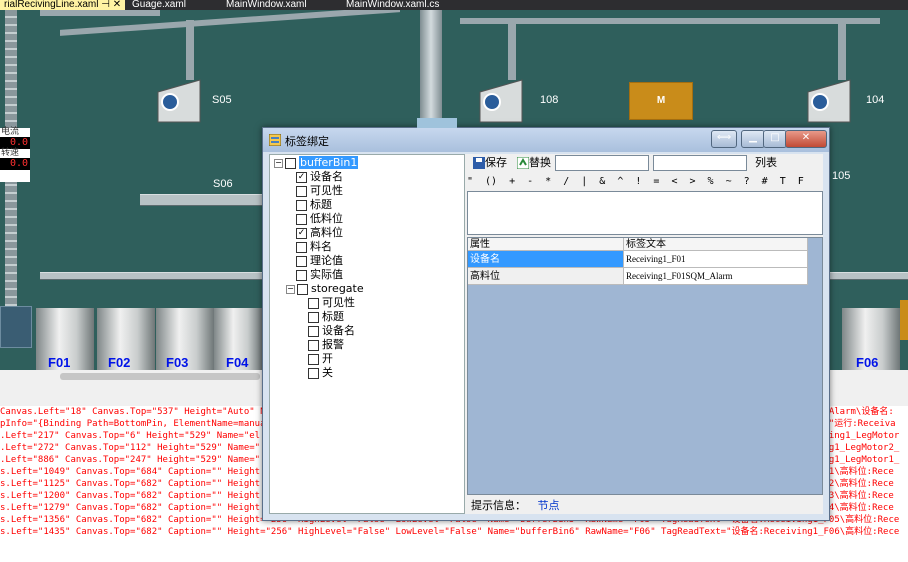 This screenshot has width=908, height=562. Describe the element at coordinates (645, 505) in the screenshot. I see `status-bar: 提示信息： 节点` at that location.